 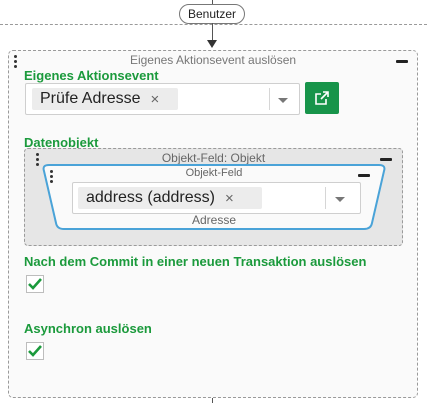 What do you see at coordinates (212, 32) in the screenshot?
I see `connector-line` at bounding box center [212, 32].